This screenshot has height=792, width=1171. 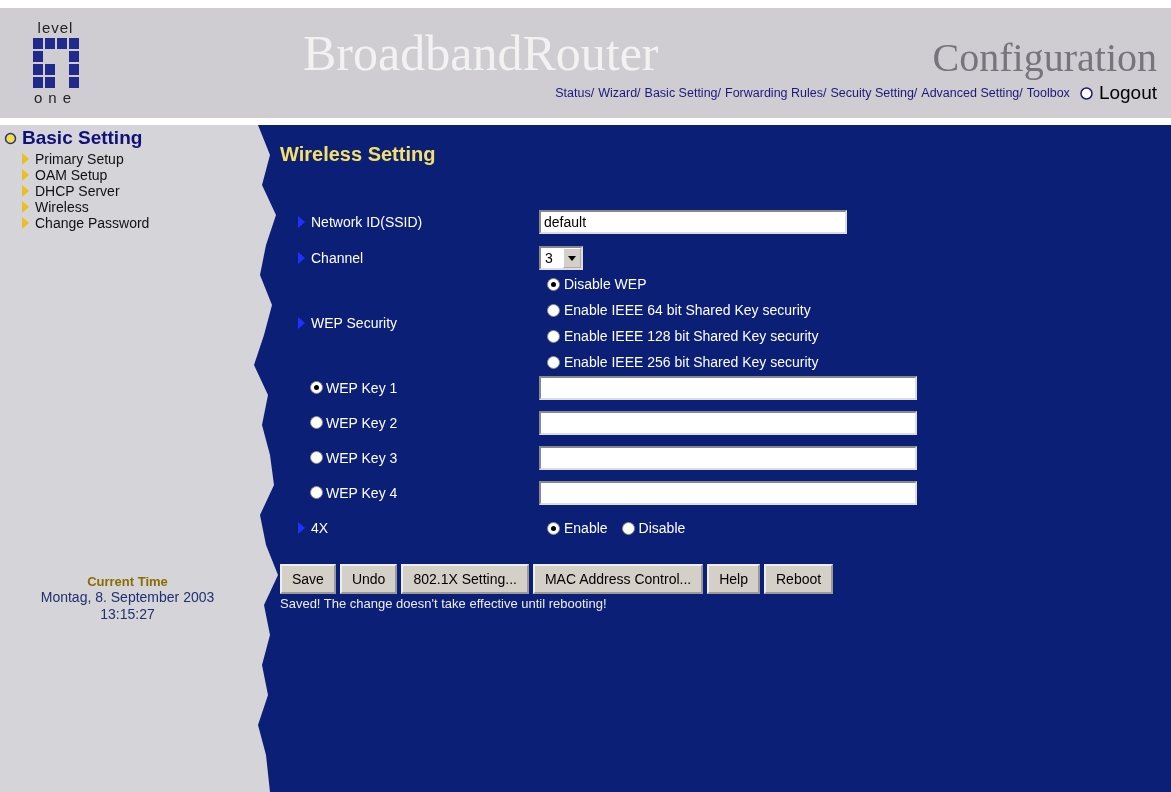 What do you see at coordinates (571, 258) in the screenshot?
I see `caret-icon` at bounding box center [571, 258].